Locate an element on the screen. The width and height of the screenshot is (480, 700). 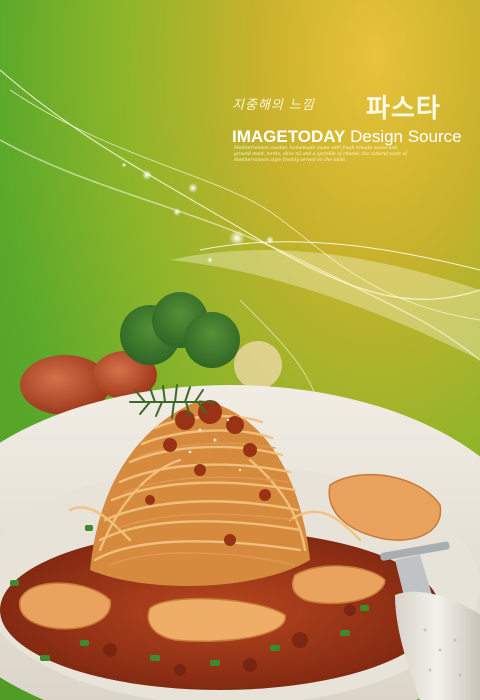
brand-bold: IMAGETODAY is located at coordinates (289, 136).